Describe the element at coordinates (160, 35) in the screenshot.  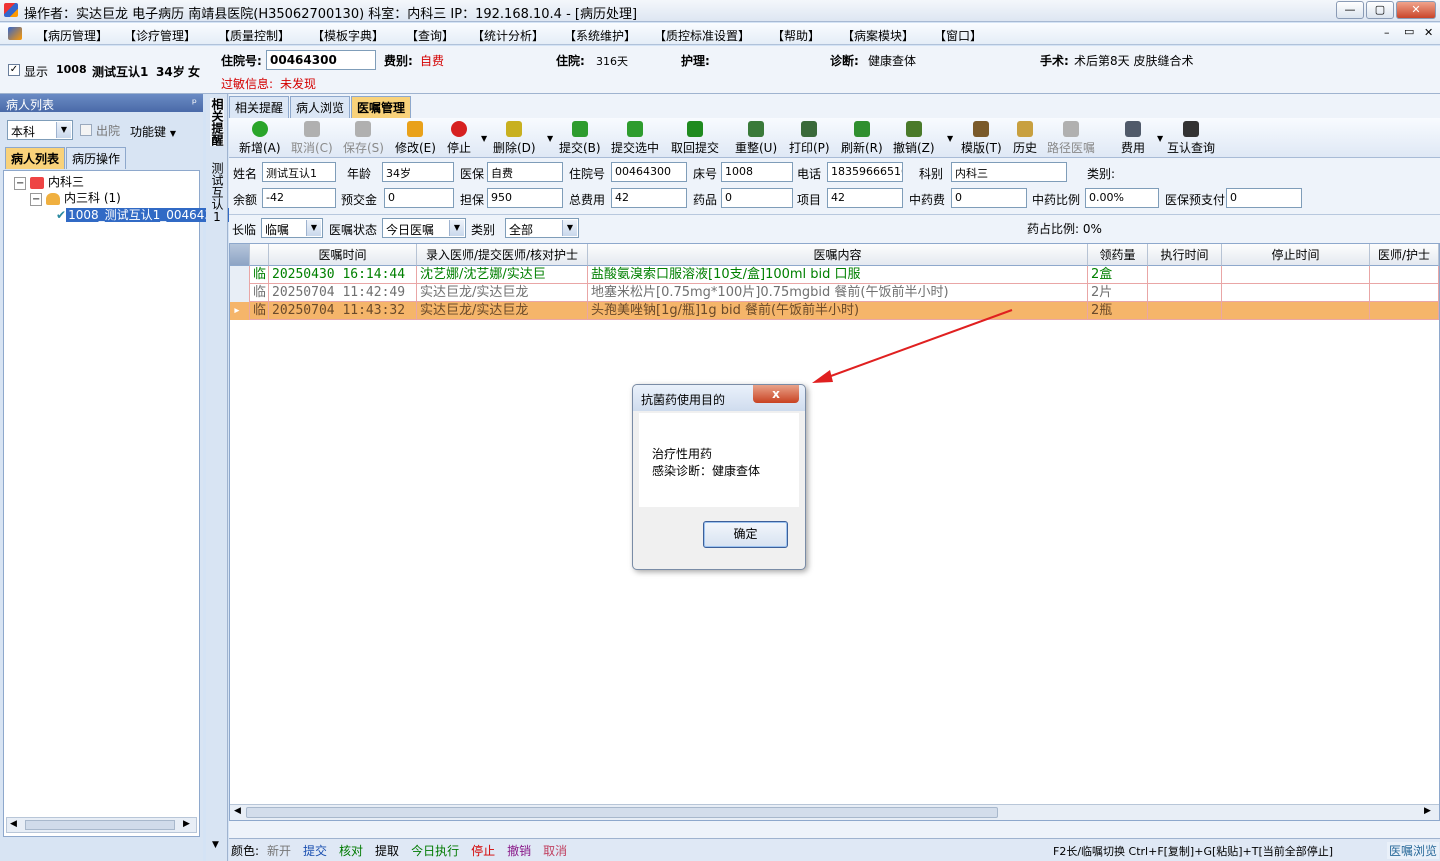
I see `menu-clinical-mgmt: 【诊疗管理】` at that location.